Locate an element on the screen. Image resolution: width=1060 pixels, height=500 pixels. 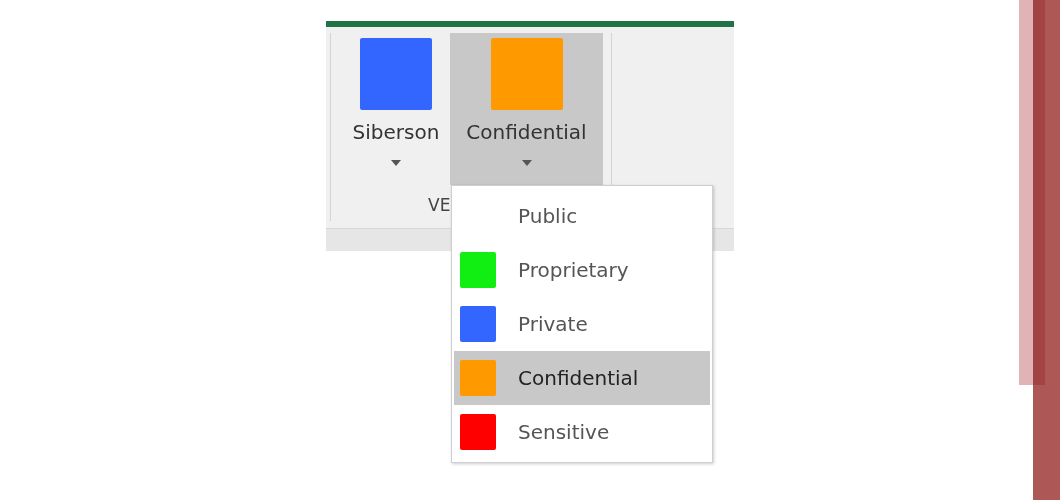
menu-item: Sensitive is located at coordinates (582, 432).